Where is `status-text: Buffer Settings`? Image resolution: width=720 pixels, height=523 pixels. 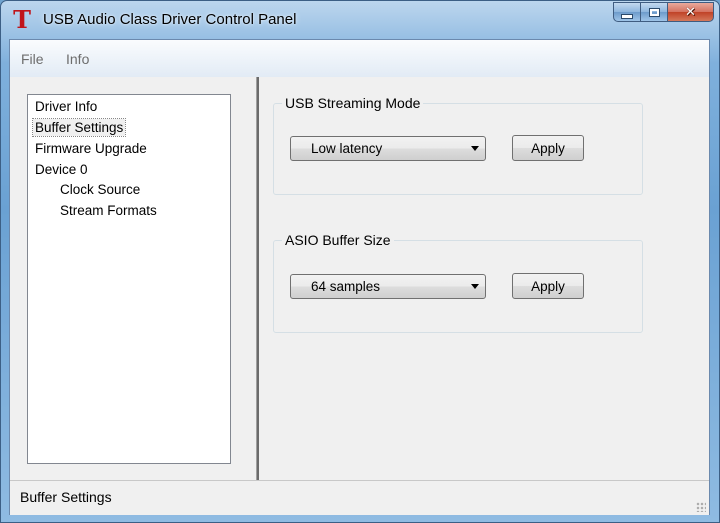 status-text: Buffer Settings is located at coordinates (66, 497).